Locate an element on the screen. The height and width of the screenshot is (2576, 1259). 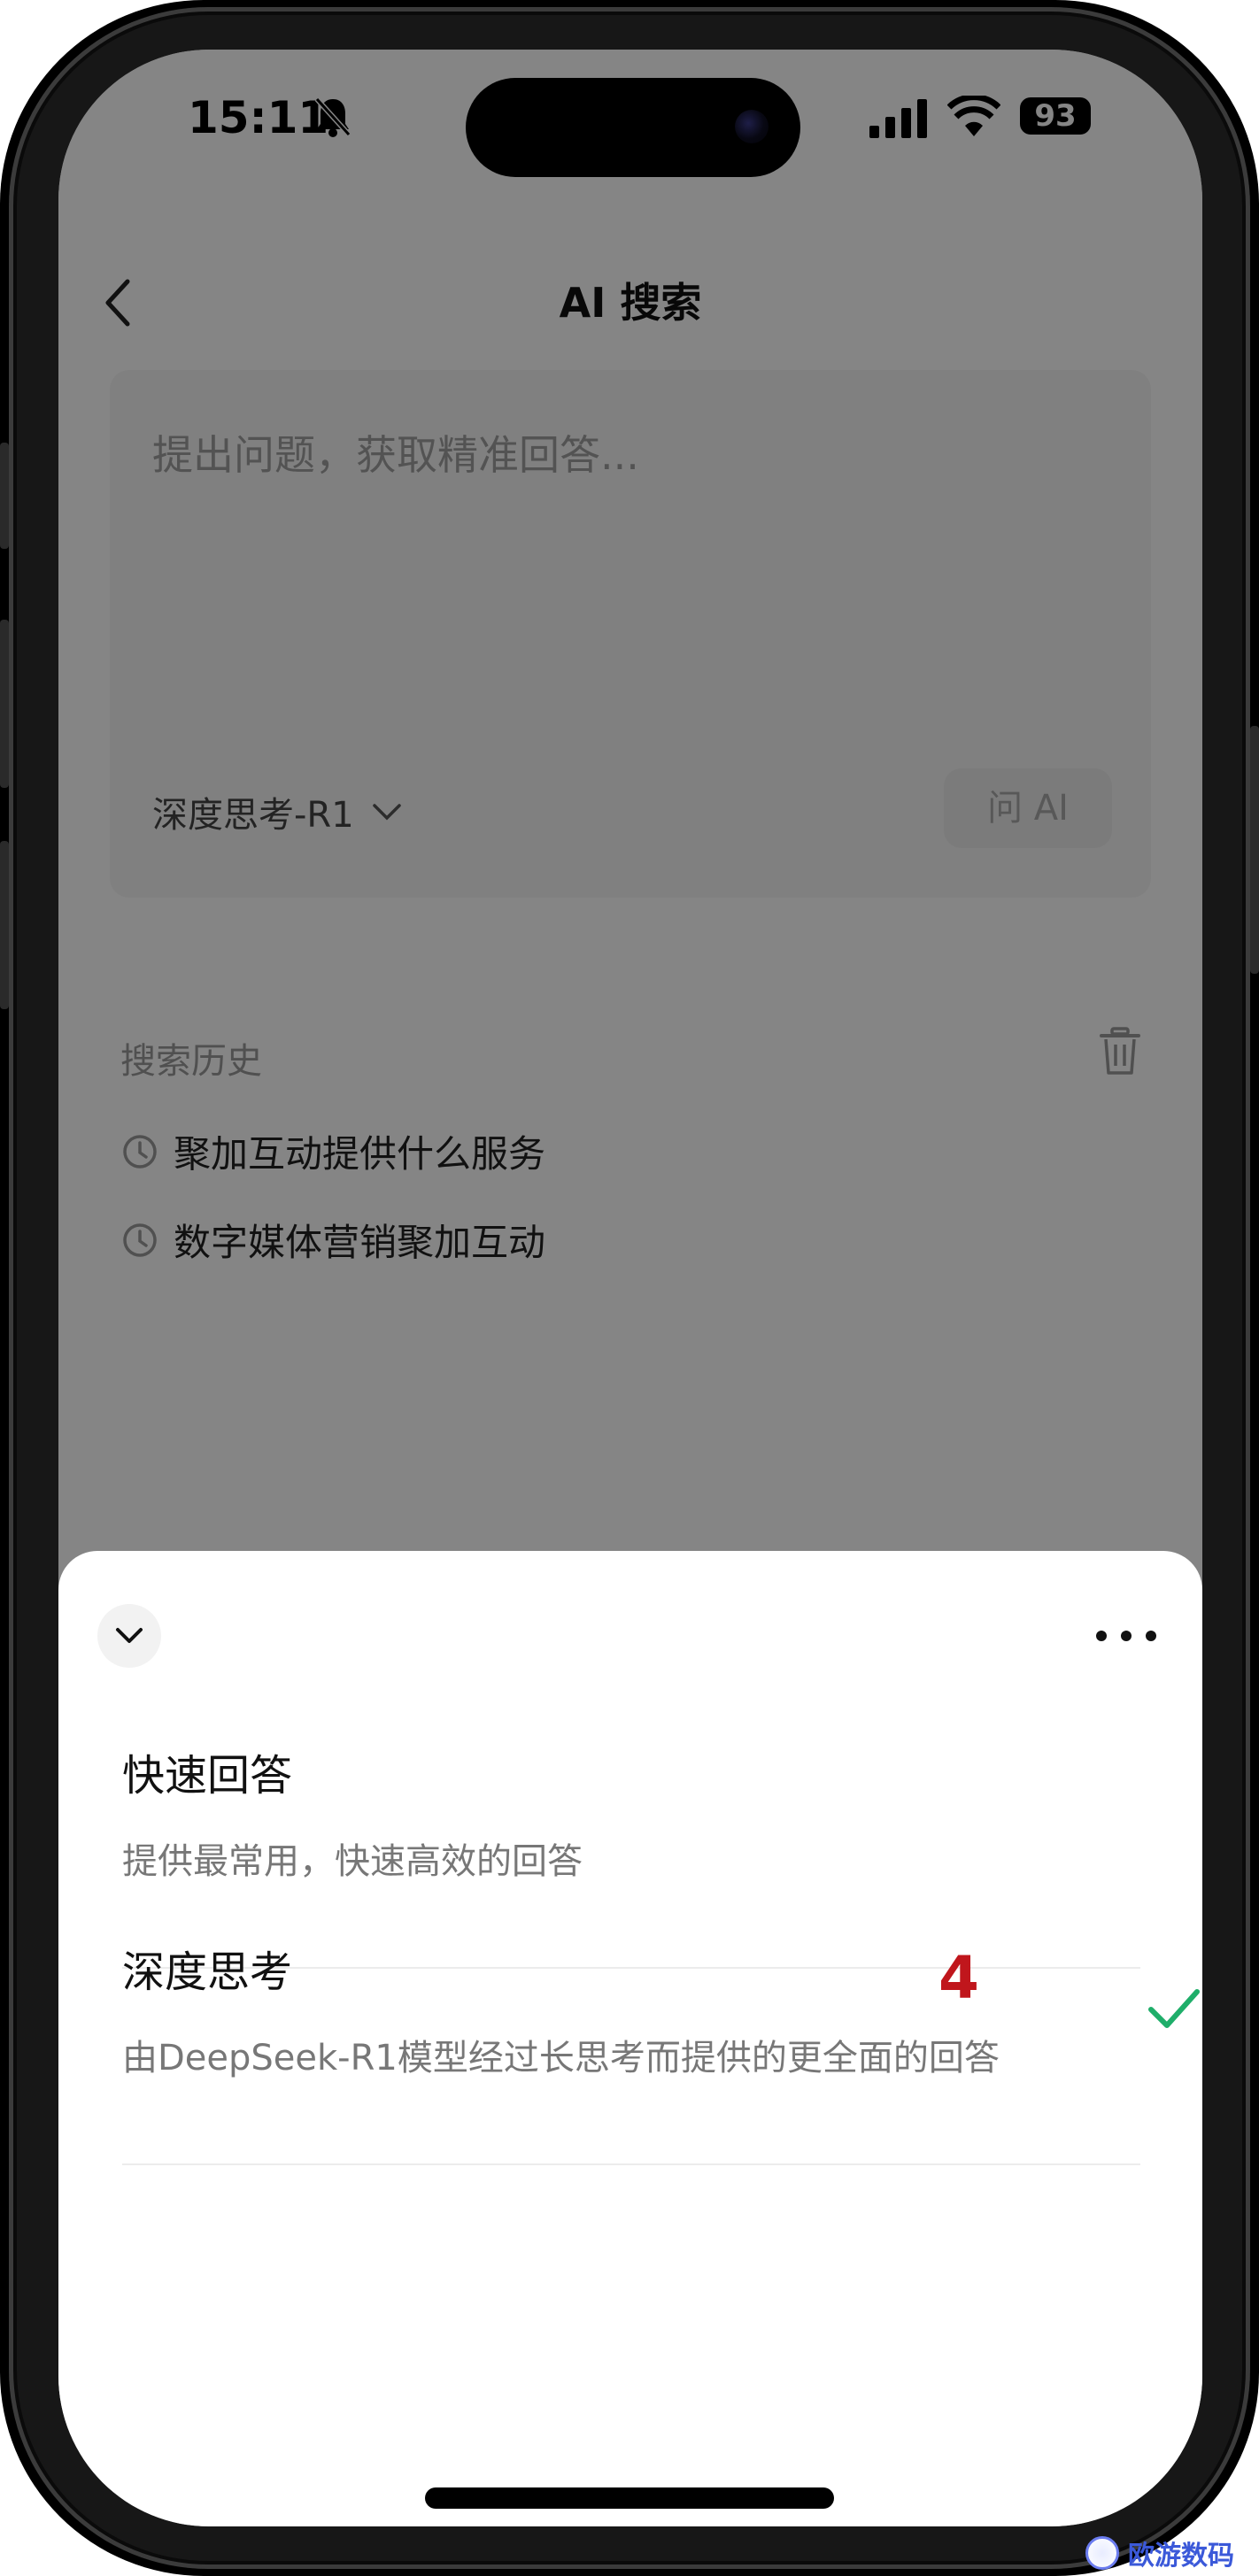
watermark-text: 欧游数码 is located at coordinates (1181, 2556).